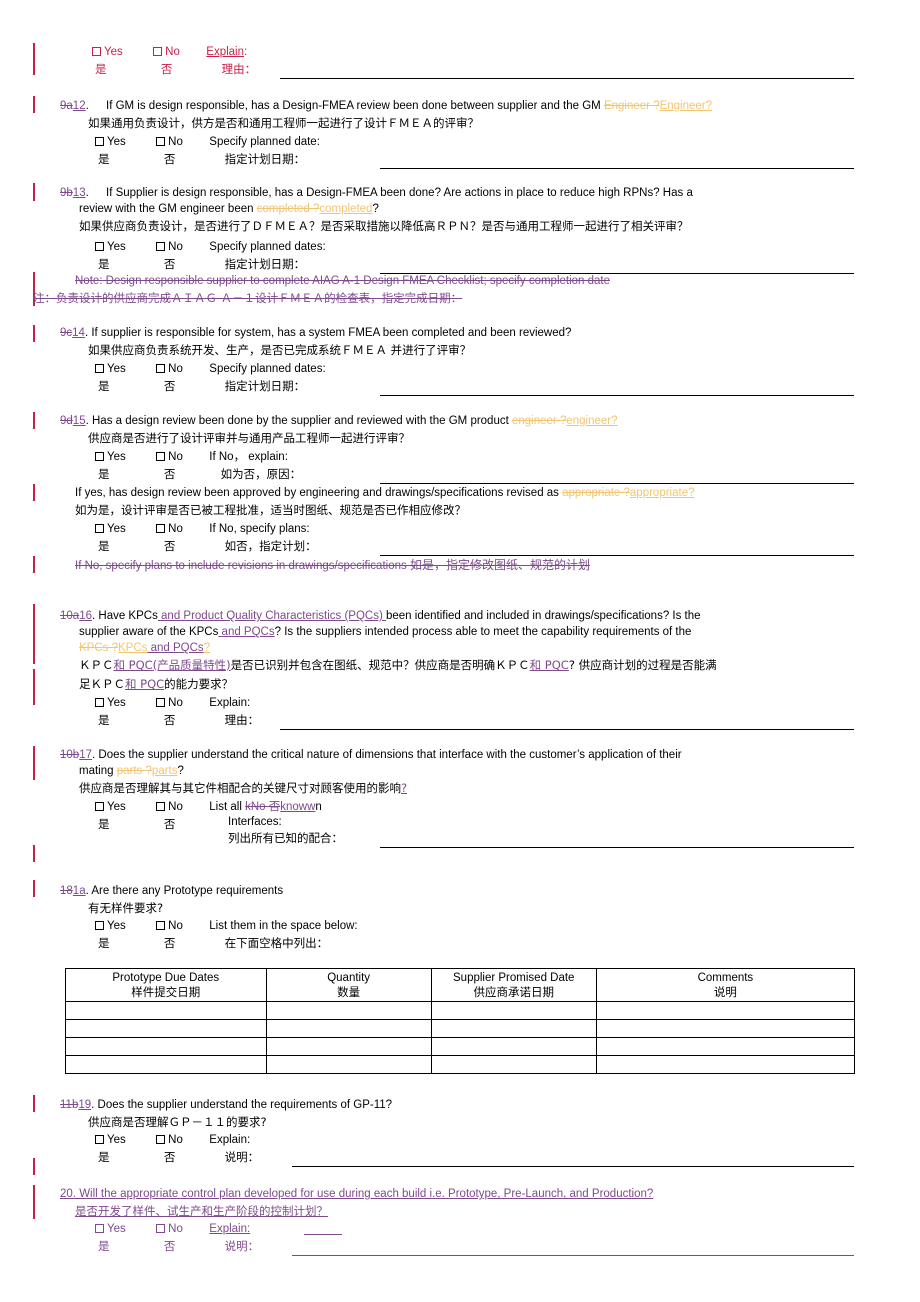 Image resolution: width=920 pixels, height=1302 pixels. Describe the element at coordinates (207, 546) in the screenshot. I see `answer-row-9d15-sub-zh: 是 否 如否，指定计划：` at that location.